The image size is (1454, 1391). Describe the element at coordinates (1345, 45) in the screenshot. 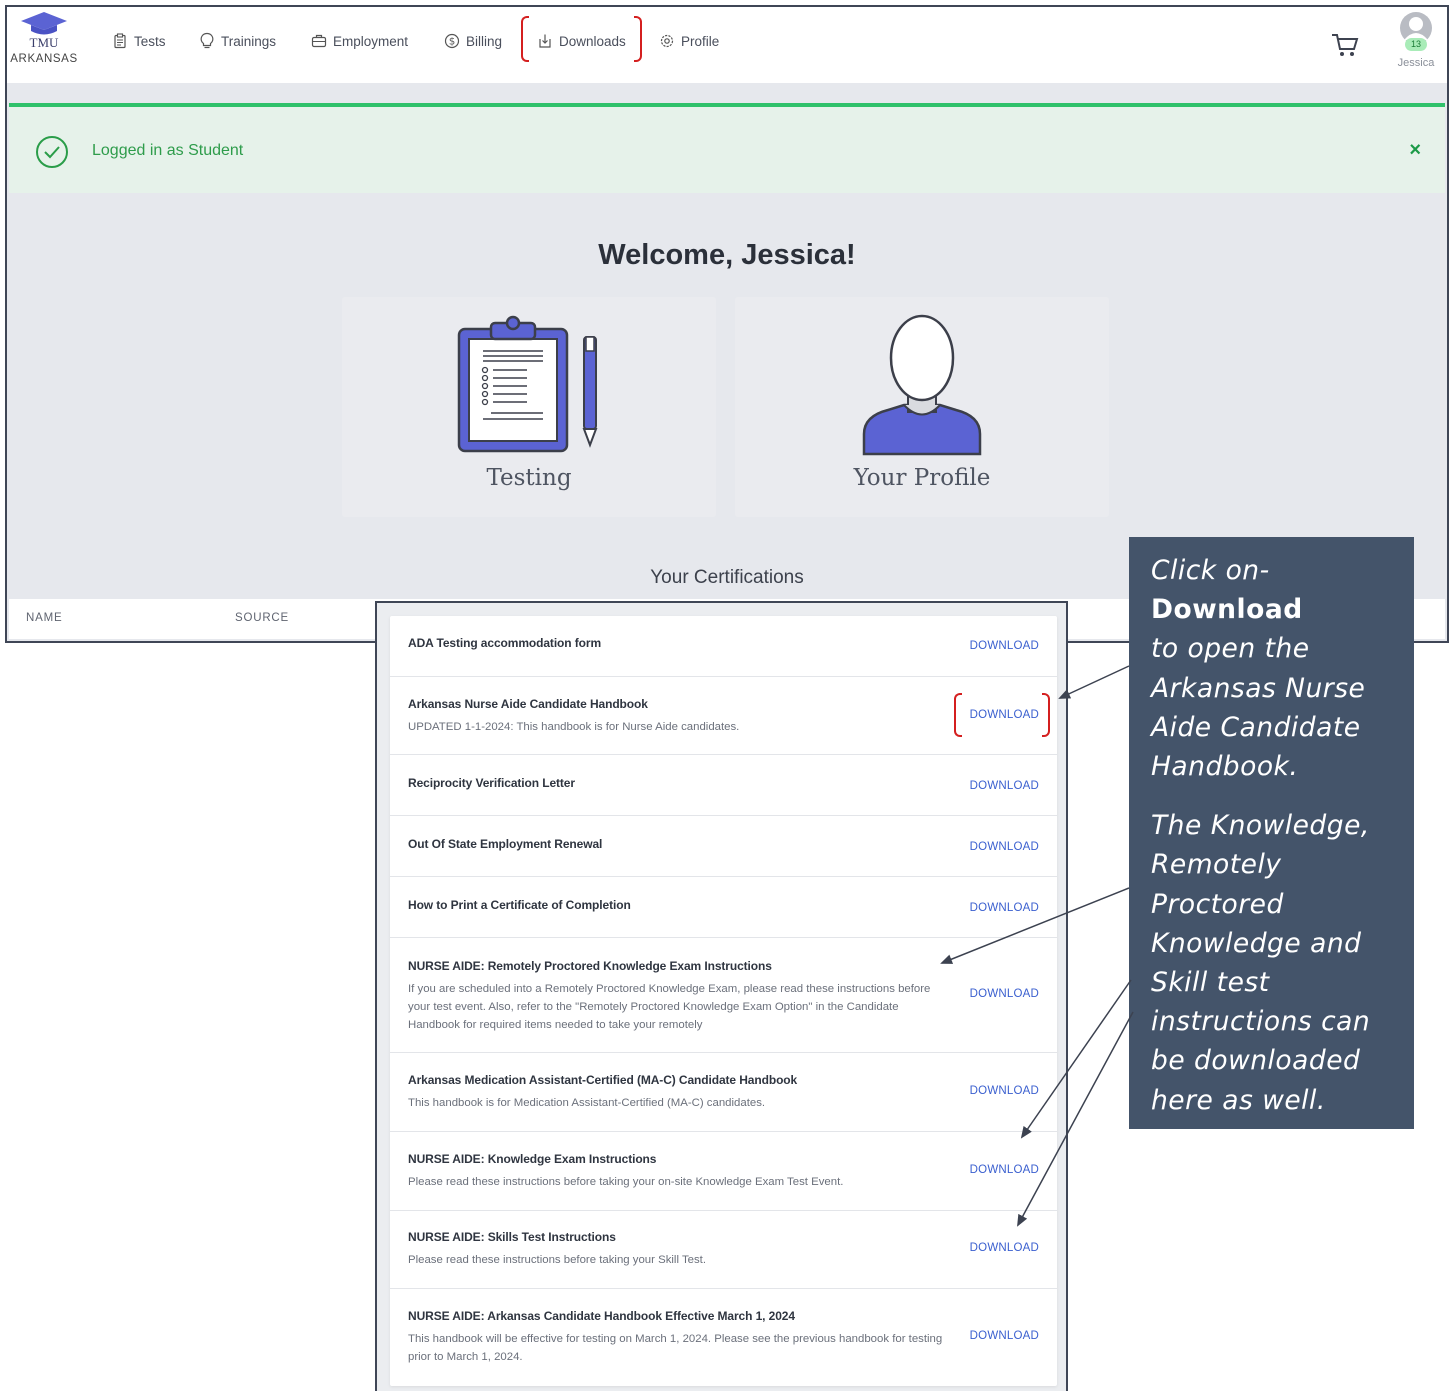

I see `shopping-cart-icon` at that location.